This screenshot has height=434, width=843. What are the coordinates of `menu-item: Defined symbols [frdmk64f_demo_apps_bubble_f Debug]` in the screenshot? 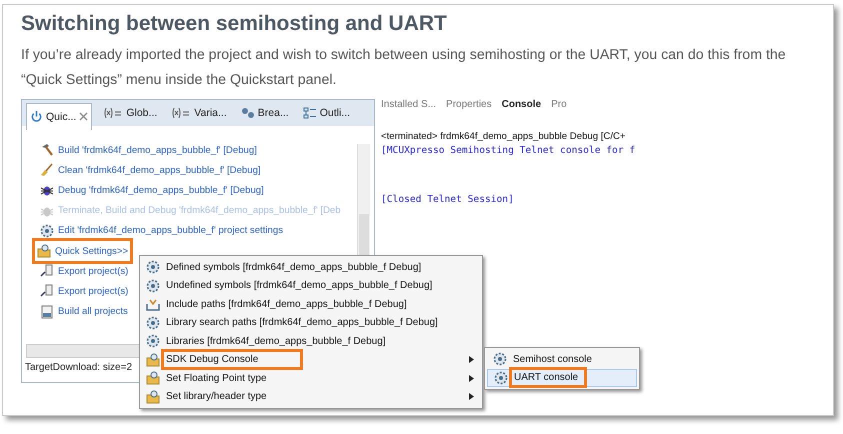 It's located at (311, 267).